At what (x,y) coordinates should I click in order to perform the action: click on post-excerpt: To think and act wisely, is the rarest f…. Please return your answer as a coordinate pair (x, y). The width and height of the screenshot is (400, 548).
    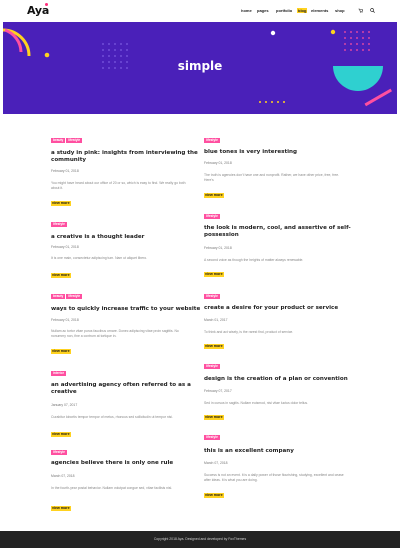
    Looking at the image, I should click on (249, 332).